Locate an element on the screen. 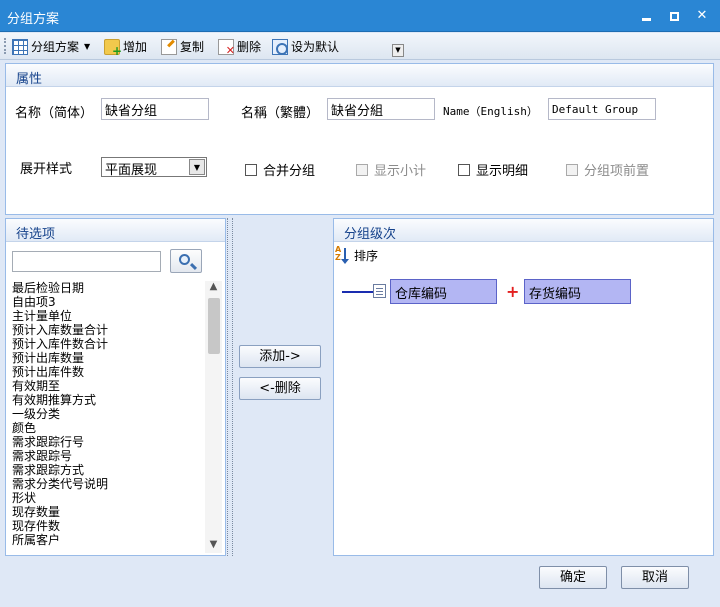 The width and height of the screenshot is (720, 607). scroll-thumb is located at coordinates (214, 326).